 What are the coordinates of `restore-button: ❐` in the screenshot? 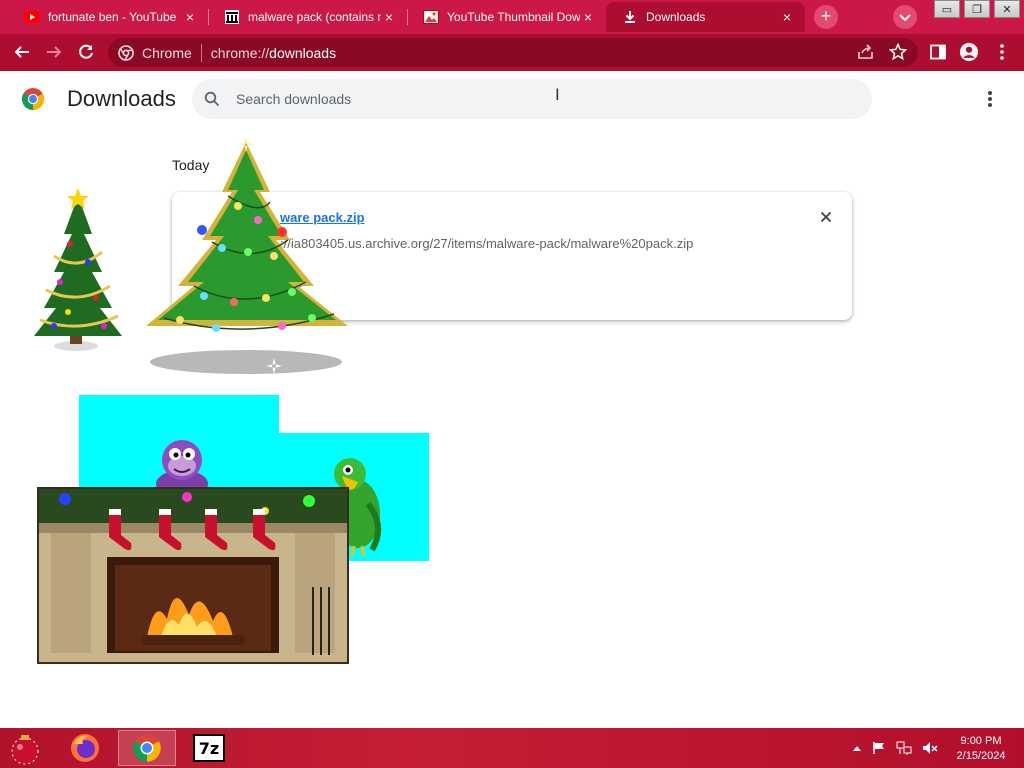 It's located at (977, 9).